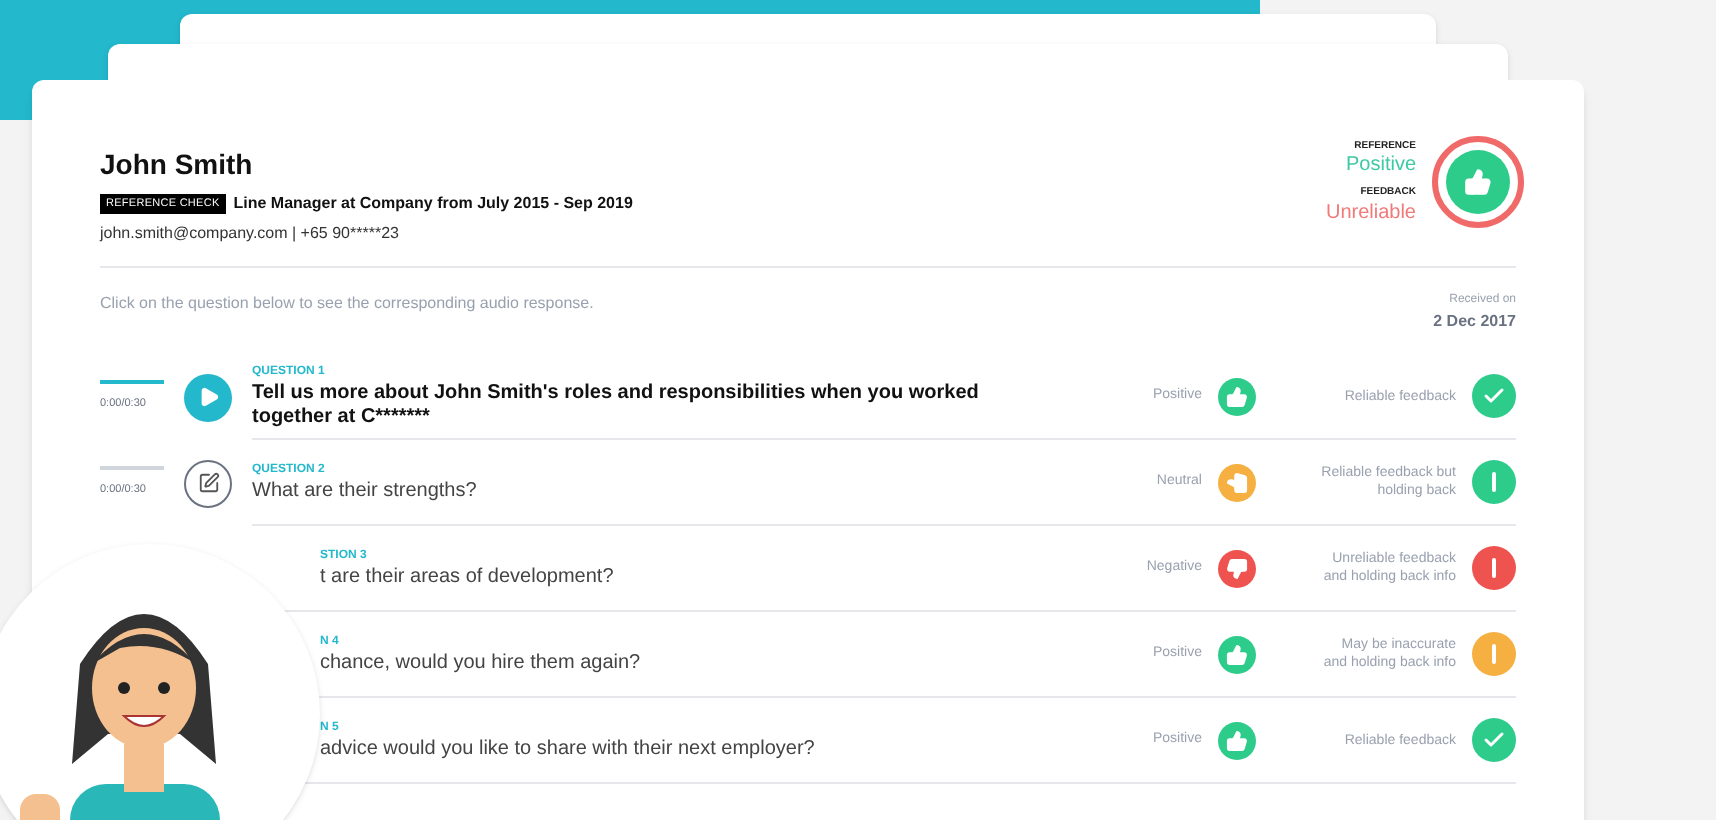 The width and height of the screenshot is (1716, 820). What do you see at coordinates (433, 204) in the screenshot?
I see `role-text: Line Manager at Company from July 2015 - Sep 2019` at bounding box center [433, 204].